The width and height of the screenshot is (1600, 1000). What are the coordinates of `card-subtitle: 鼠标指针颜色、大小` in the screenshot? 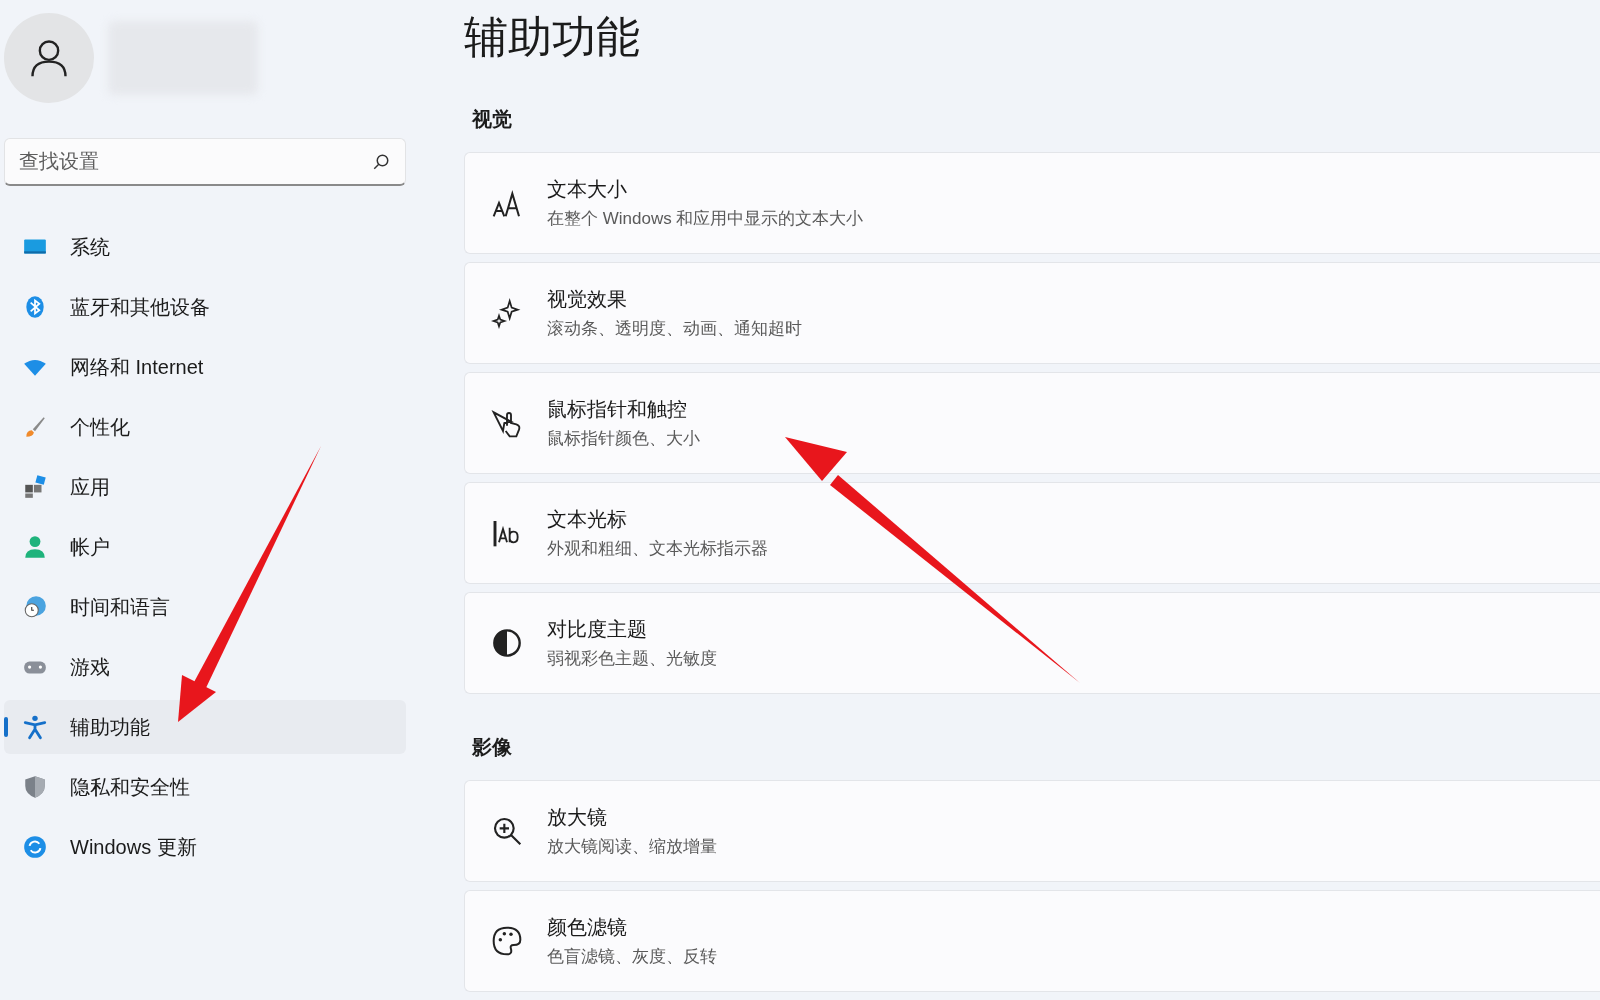 It's located at (623, 439).